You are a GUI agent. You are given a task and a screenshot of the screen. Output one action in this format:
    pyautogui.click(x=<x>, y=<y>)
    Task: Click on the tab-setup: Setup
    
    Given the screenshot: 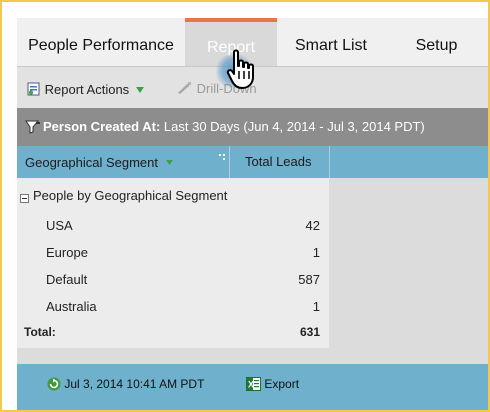 What is the action you would take?
    pyautogui.click(x=436, y=42)
    